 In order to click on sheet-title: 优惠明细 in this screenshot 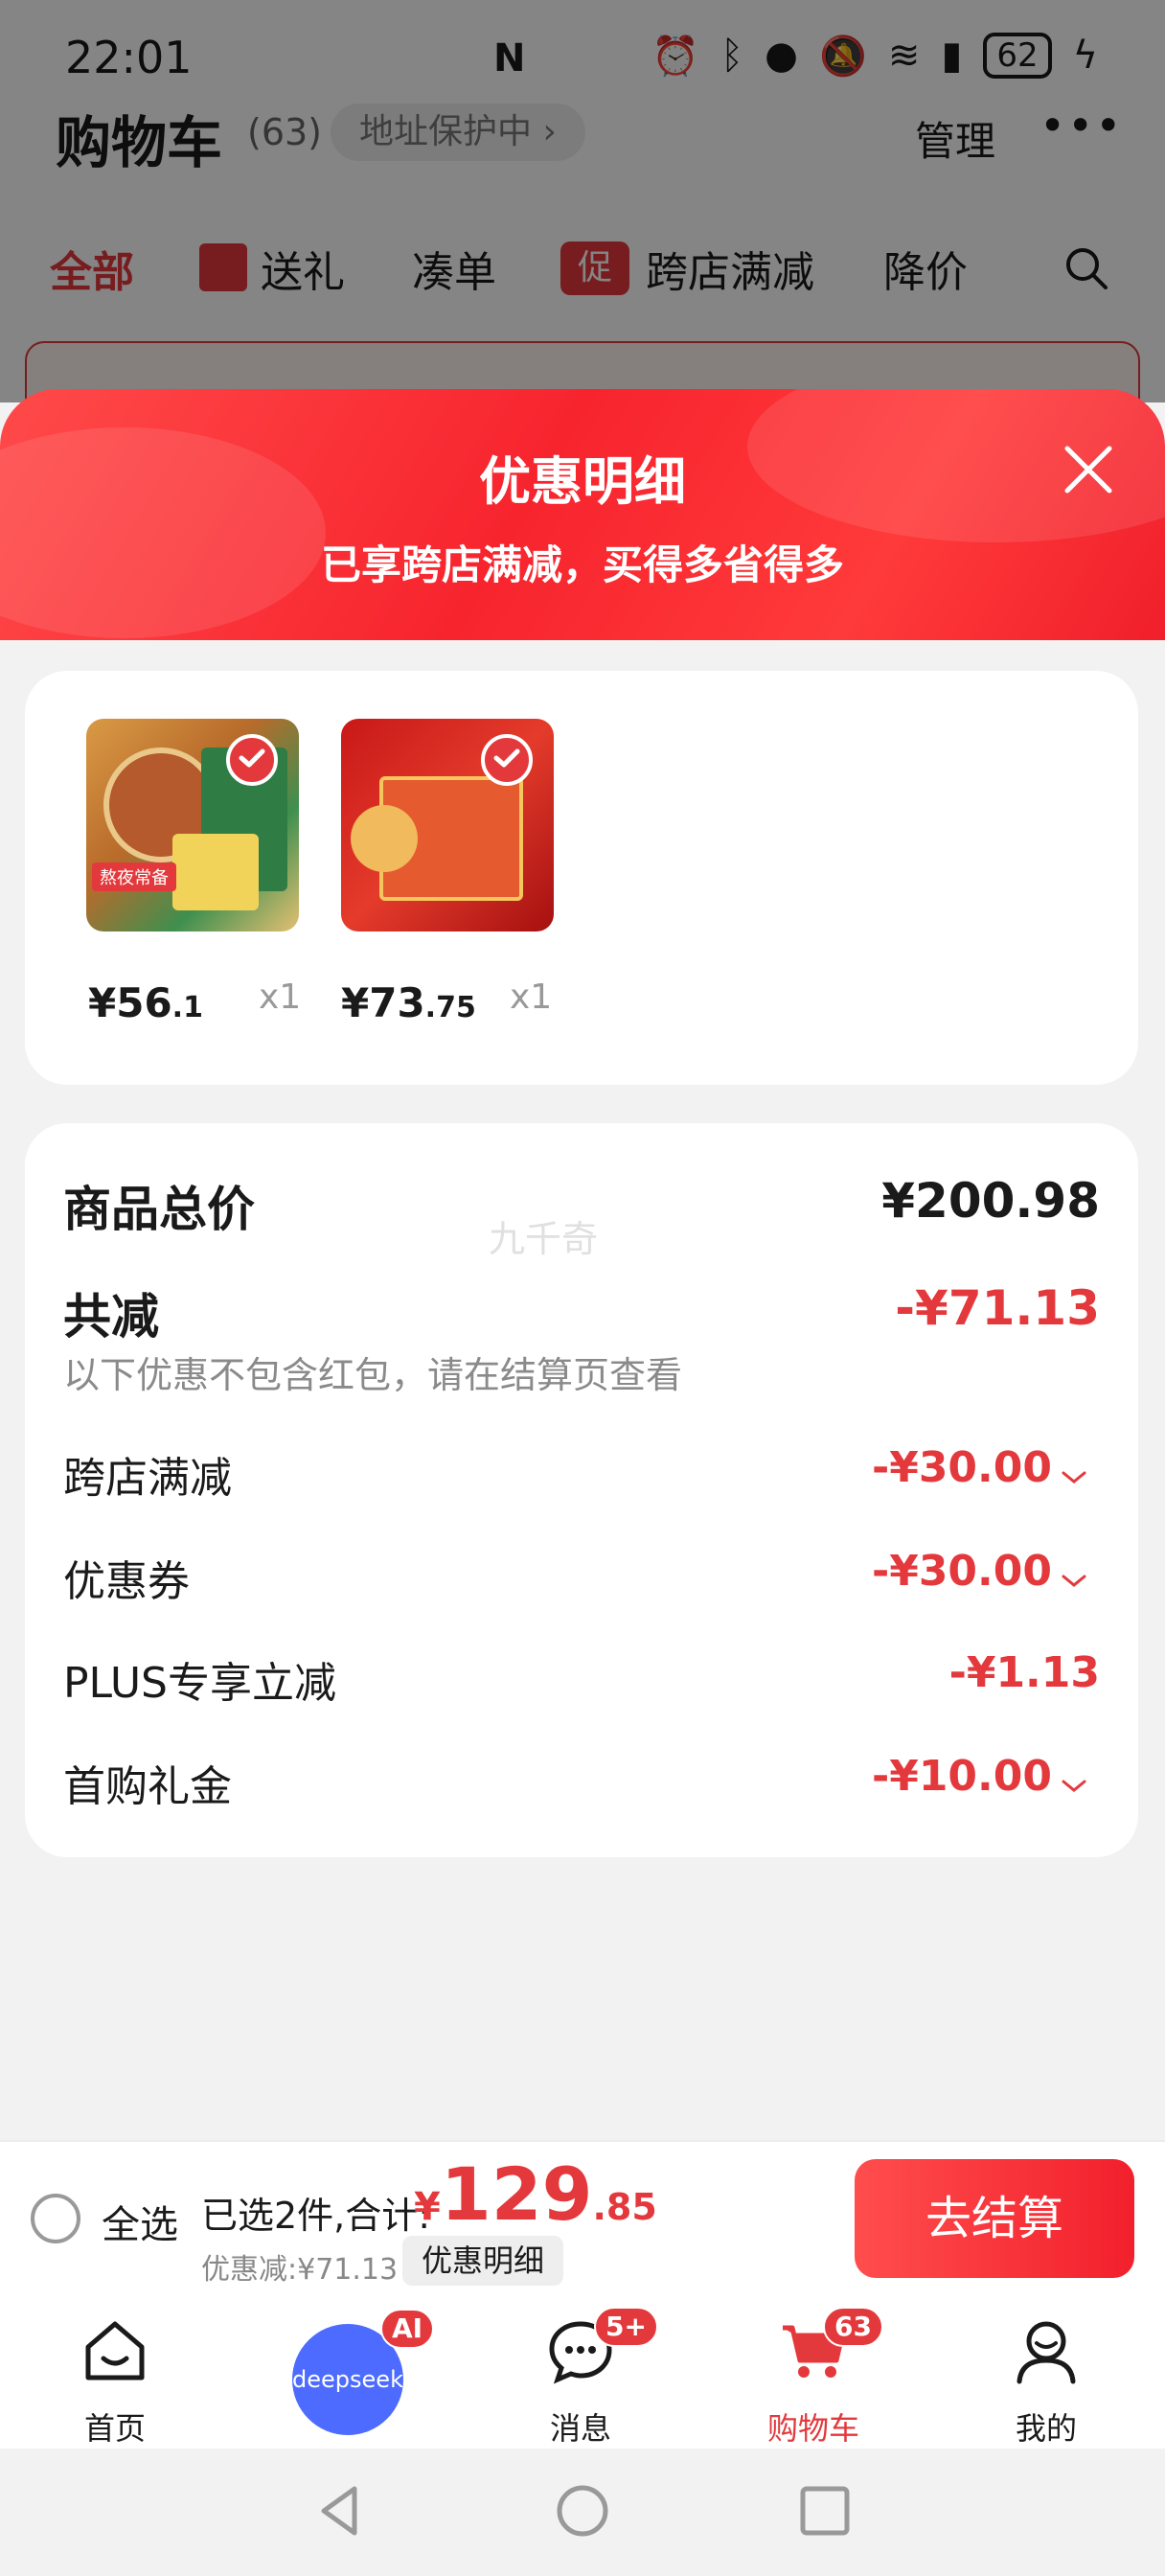, I will do `click(582, 481)`.